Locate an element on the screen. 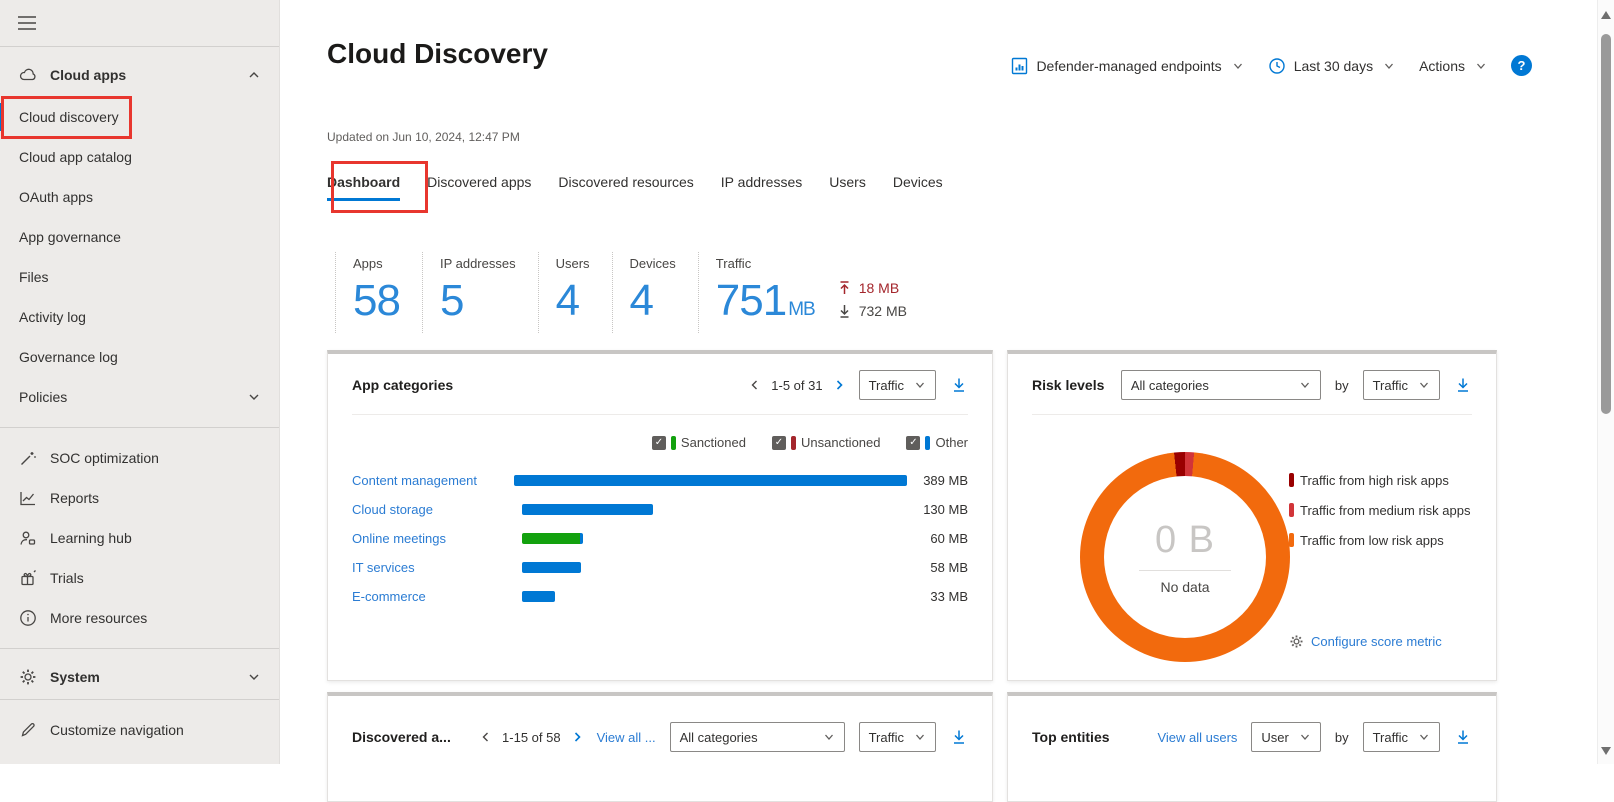  bar-row: E-commerce 33 MB is located at coordinates (660, 596).